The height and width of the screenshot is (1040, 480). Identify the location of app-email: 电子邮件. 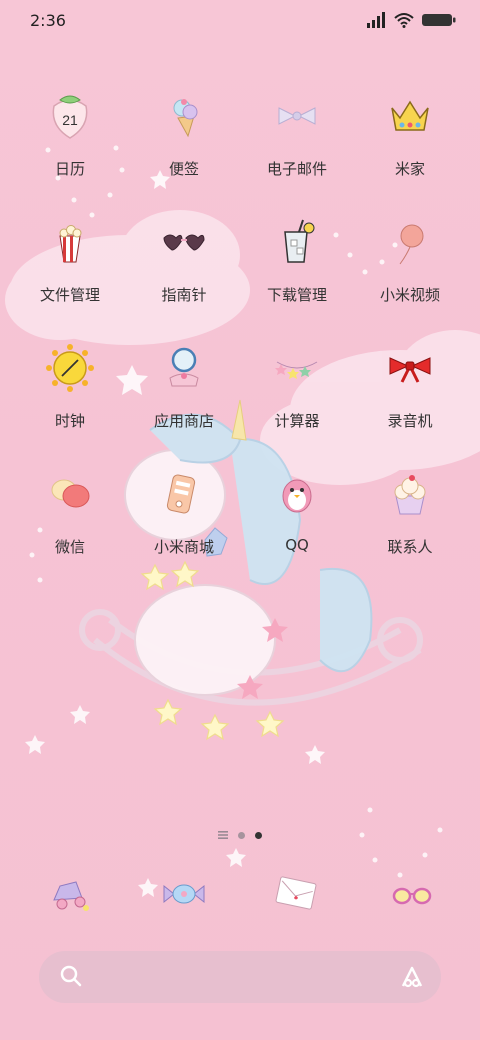
(297, 147).